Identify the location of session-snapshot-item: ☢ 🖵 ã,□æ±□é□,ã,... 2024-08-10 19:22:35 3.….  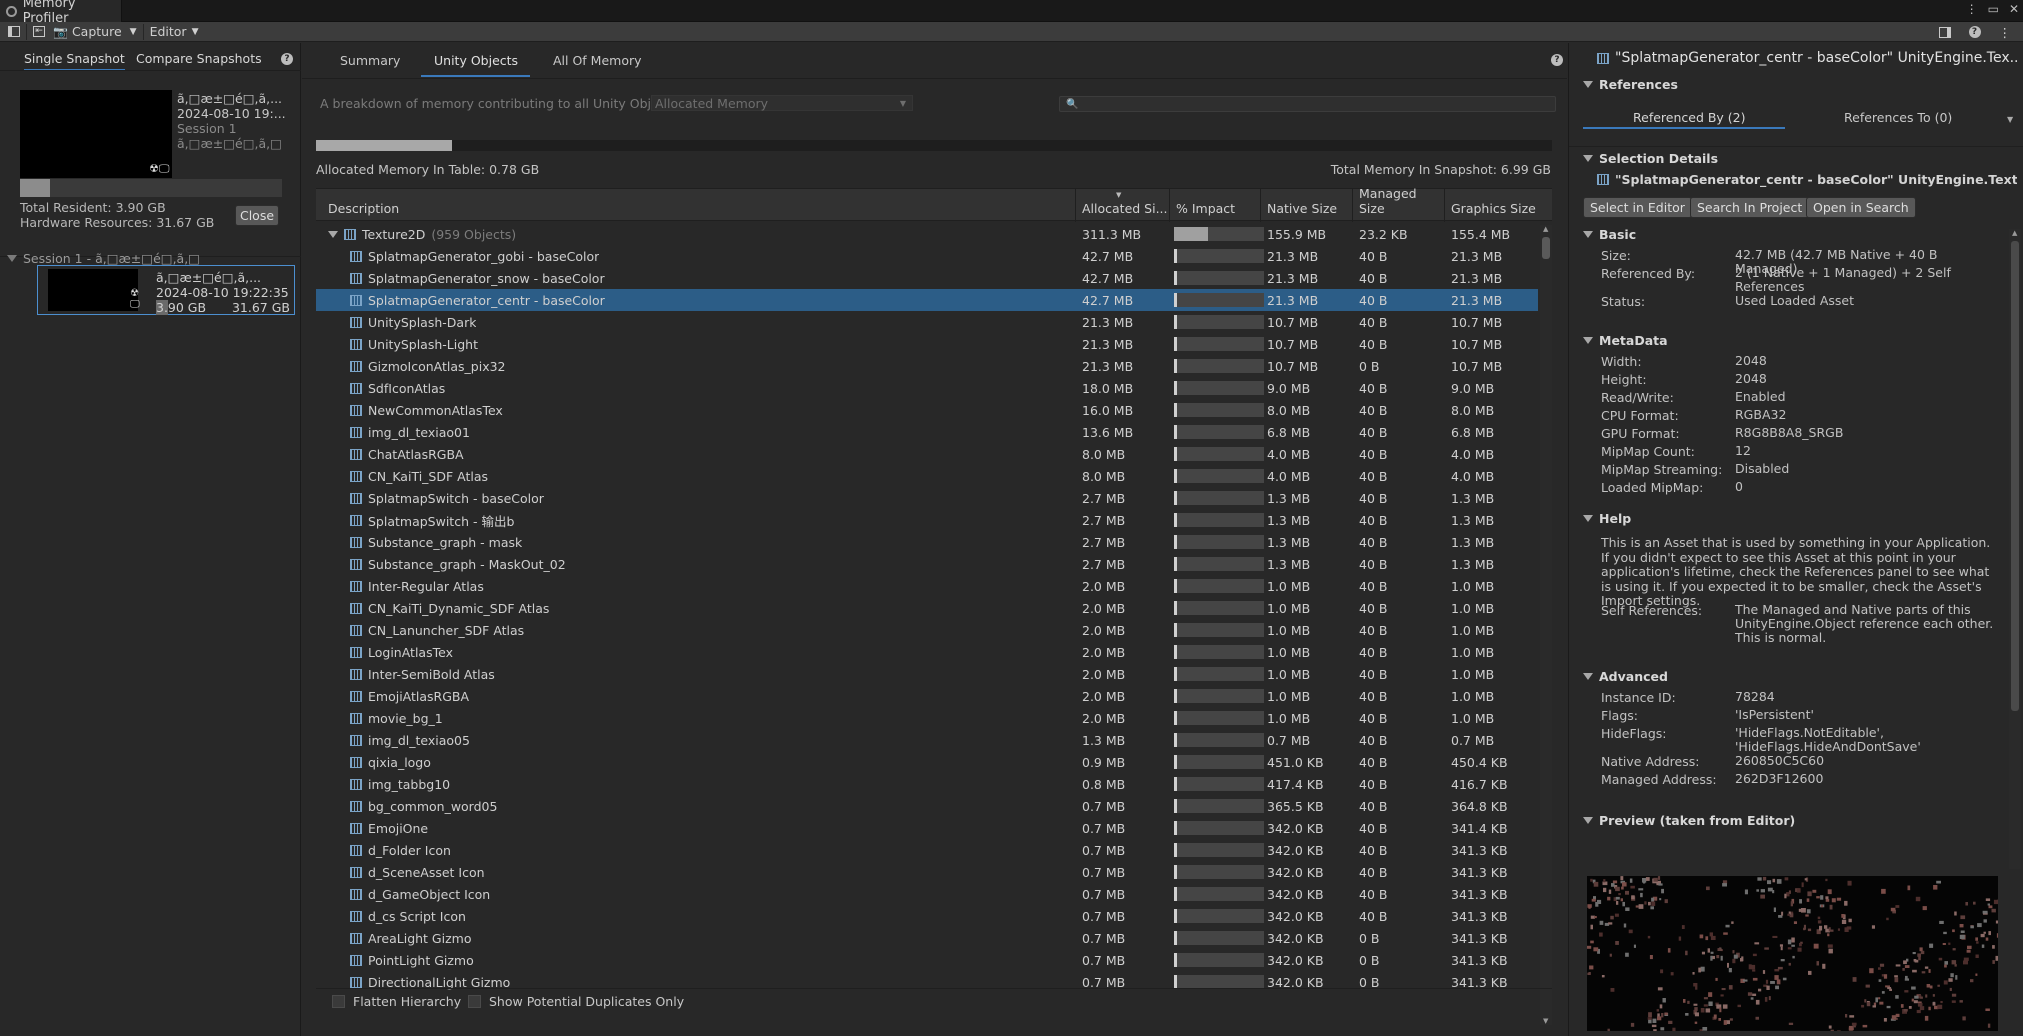
(166, 290).